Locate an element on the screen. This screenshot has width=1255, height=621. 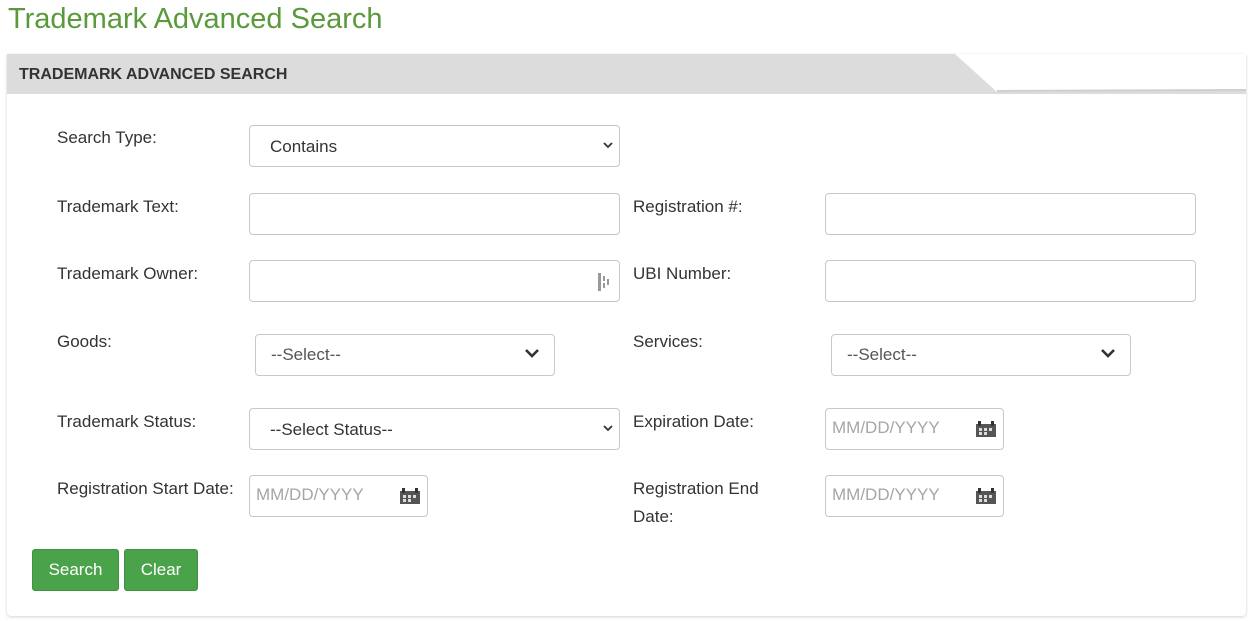
registration-end-date-placeholder: MM/DD/YYYY is located at coordinates (886, 494).